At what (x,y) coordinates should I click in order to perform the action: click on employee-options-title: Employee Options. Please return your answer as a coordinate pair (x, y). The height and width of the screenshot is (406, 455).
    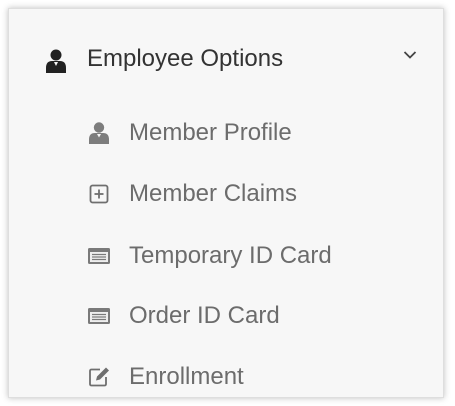
    Looking at the image, I should click on (185, 58).